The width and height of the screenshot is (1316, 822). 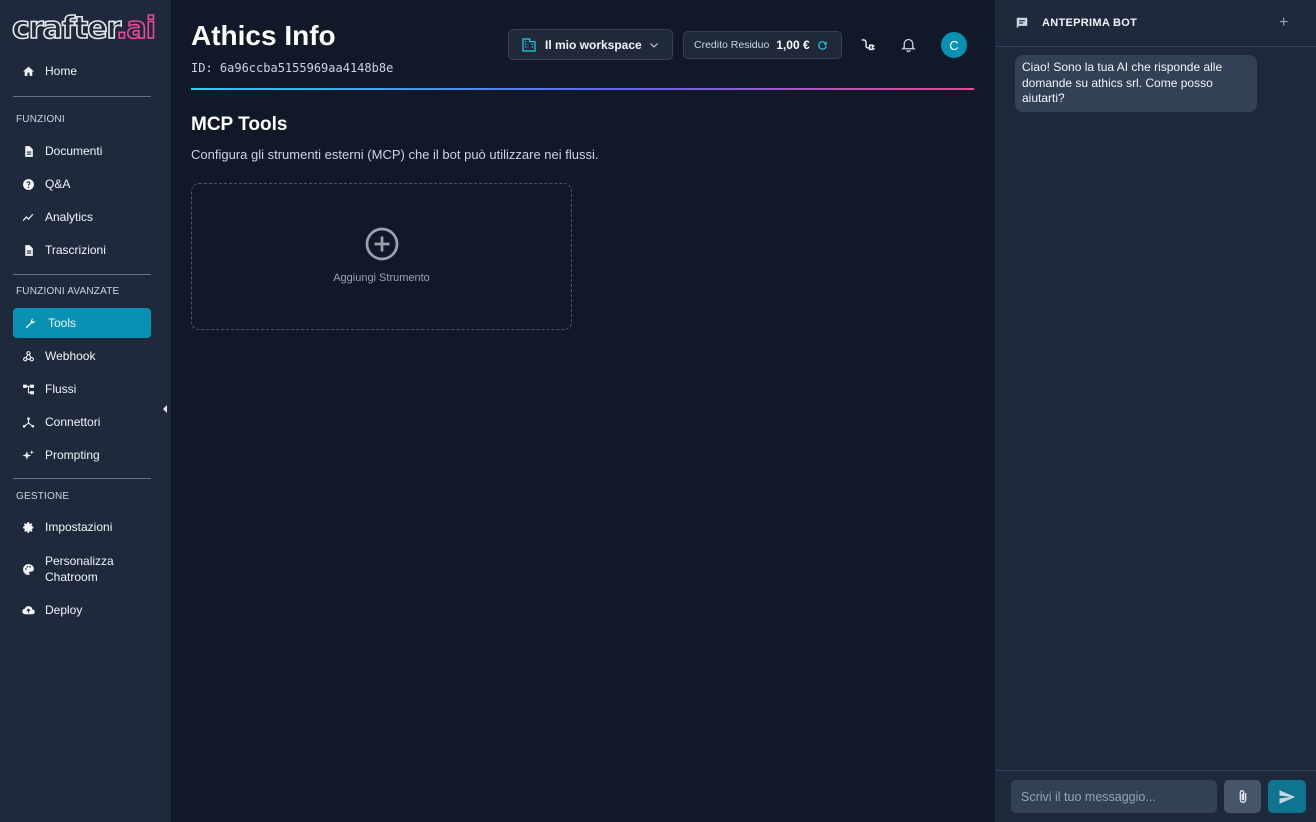 What do you see at coordinates (732, 45) in the screenshot?
I see `credit-label: Credito Residuo` at bounding box center [732, 45].